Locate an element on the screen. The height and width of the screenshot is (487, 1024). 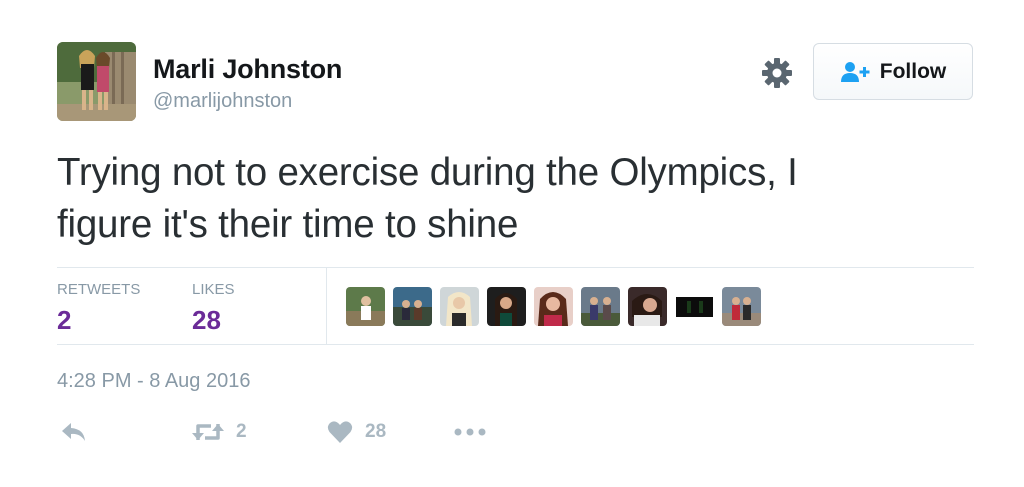
like-button: 28 is located at coordinates (356, 432).